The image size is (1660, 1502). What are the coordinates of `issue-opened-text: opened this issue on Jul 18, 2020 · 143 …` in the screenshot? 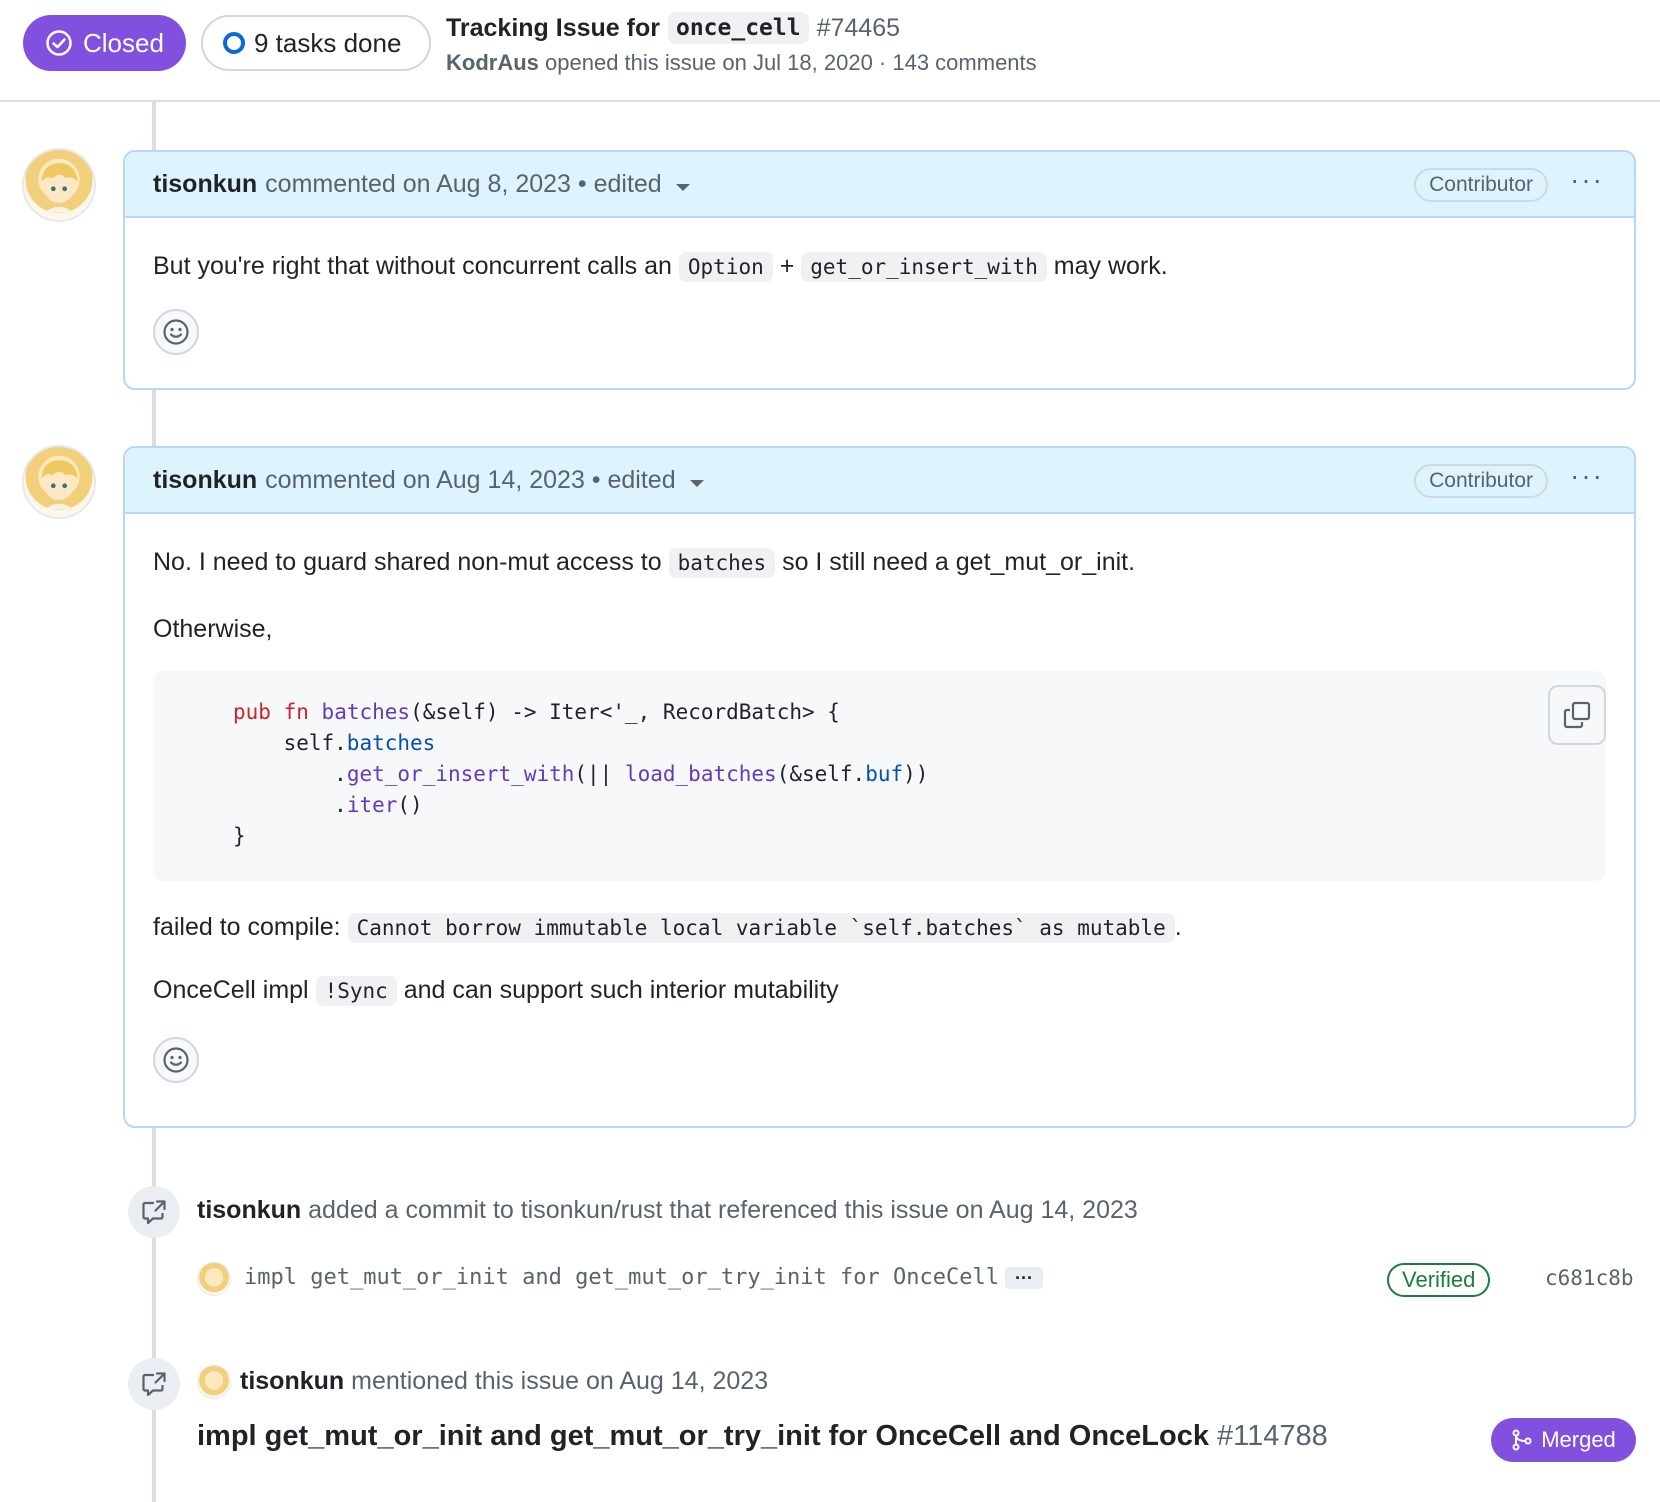 It's located at (791, 62).